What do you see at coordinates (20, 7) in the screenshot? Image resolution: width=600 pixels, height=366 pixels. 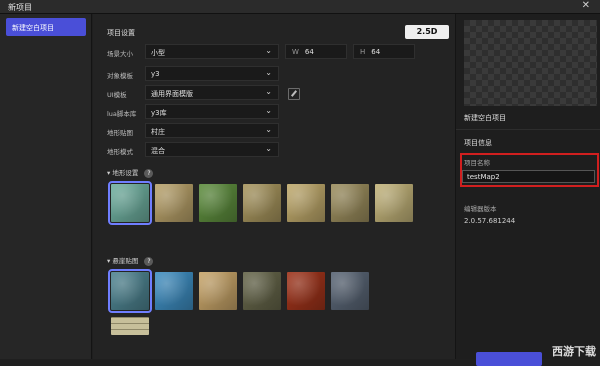 I see `window-title: 新项目` at bounding box center [20, 7].